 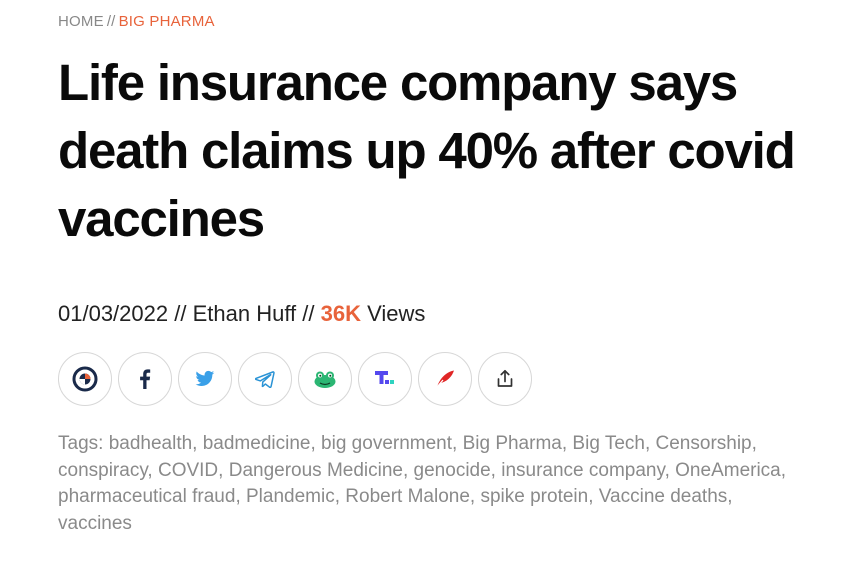 I want to click on views-count: 36K, so click(x=340, y=313).